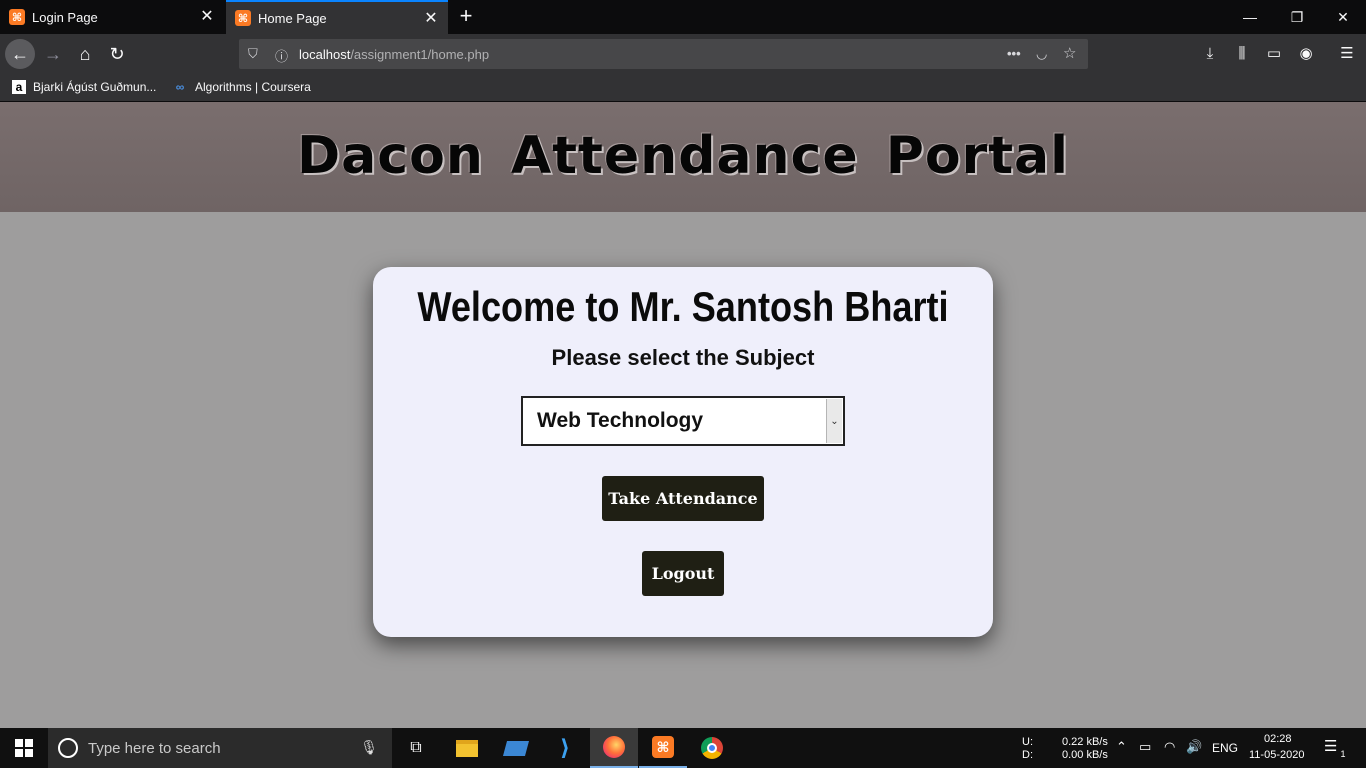  What do you see at coordinates (516, 748) in the screenshot?
I see `remote-desktop-icon` at bounding box center [516, 748].